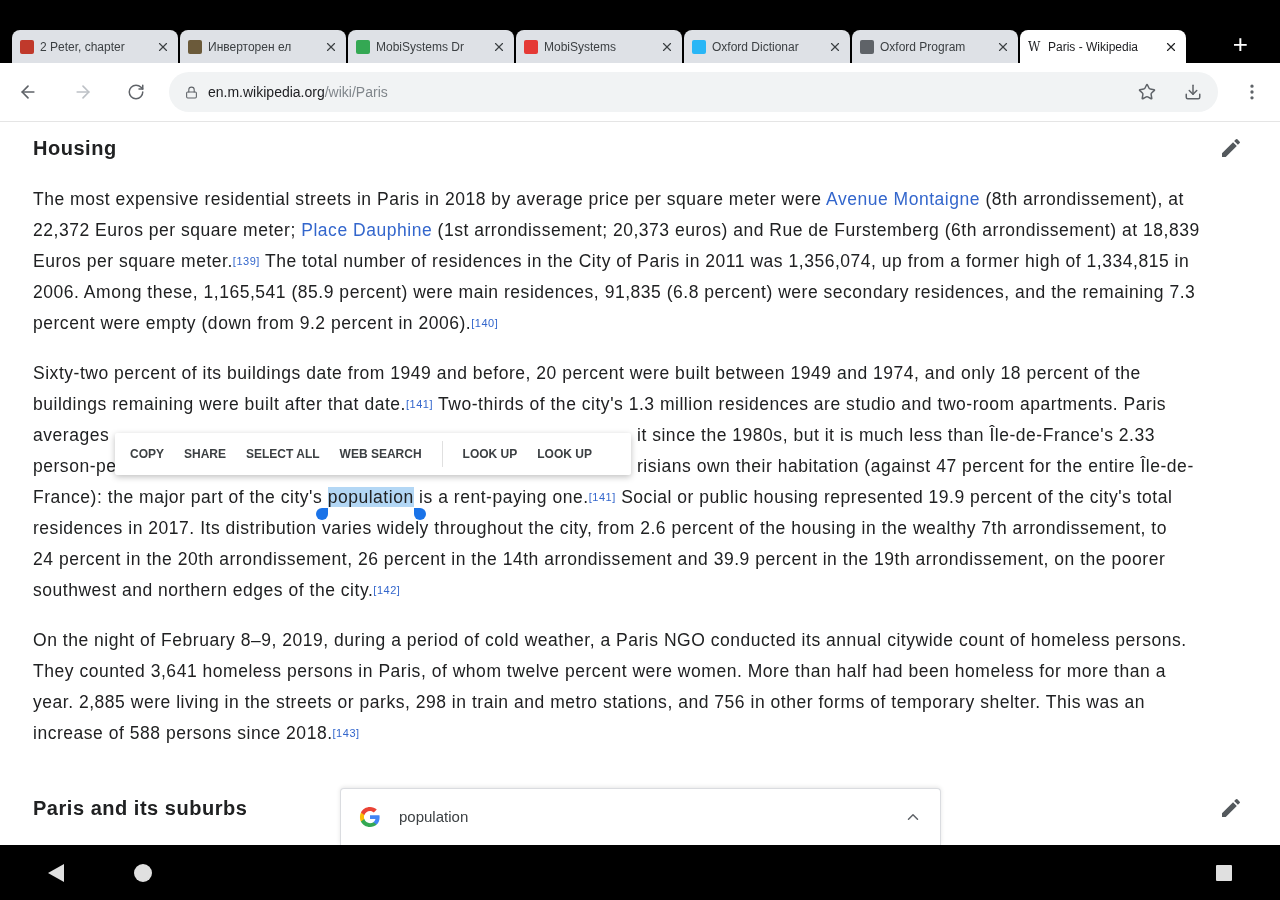  Describe the element at coordinates (923, 47) in the screenshot. I see `tab-title: Oxford Program` at that location.